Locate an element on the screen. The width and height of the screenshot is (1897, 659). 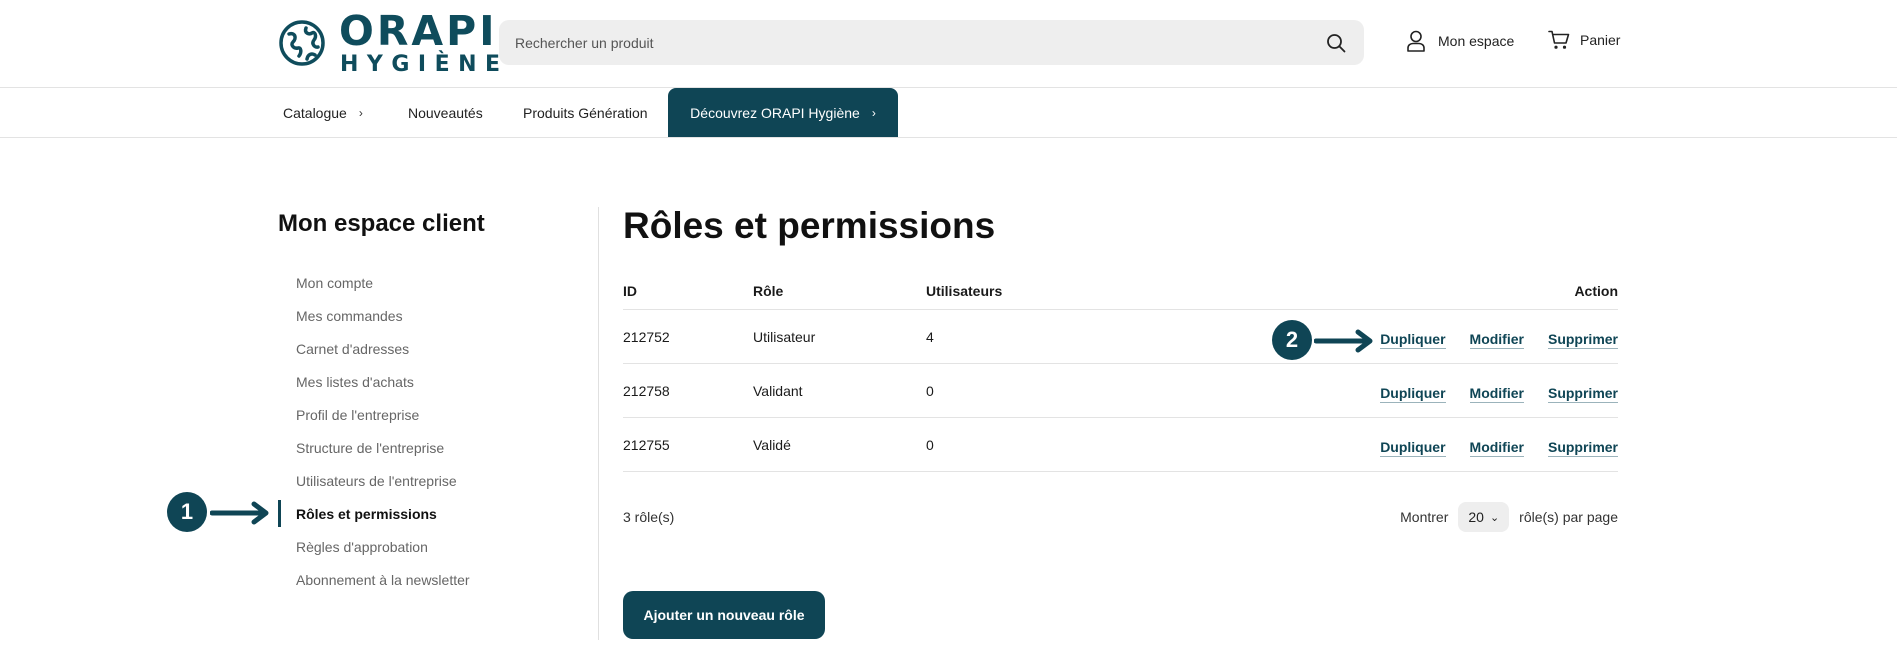
column-header-action: Action is located at coordinates (1596, 290).